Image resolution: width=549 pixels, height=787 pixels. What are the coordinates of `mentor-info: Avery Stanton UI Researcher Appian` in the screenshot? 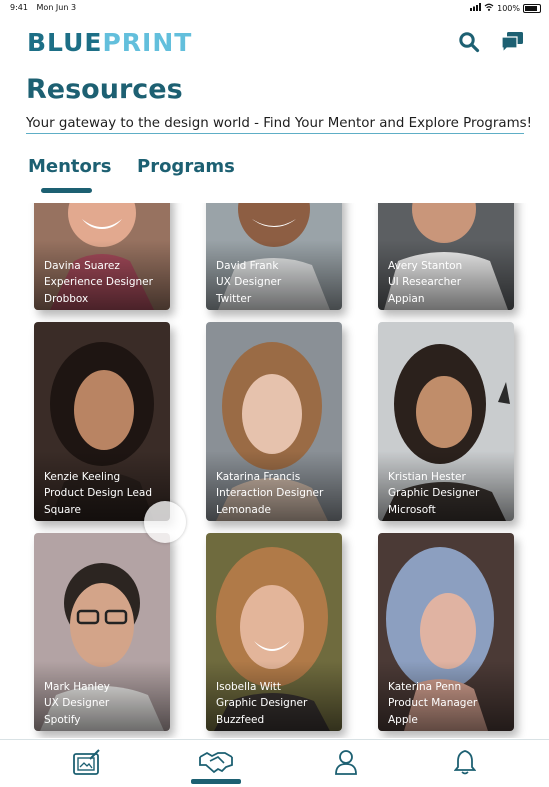 It's located at (425, 283).